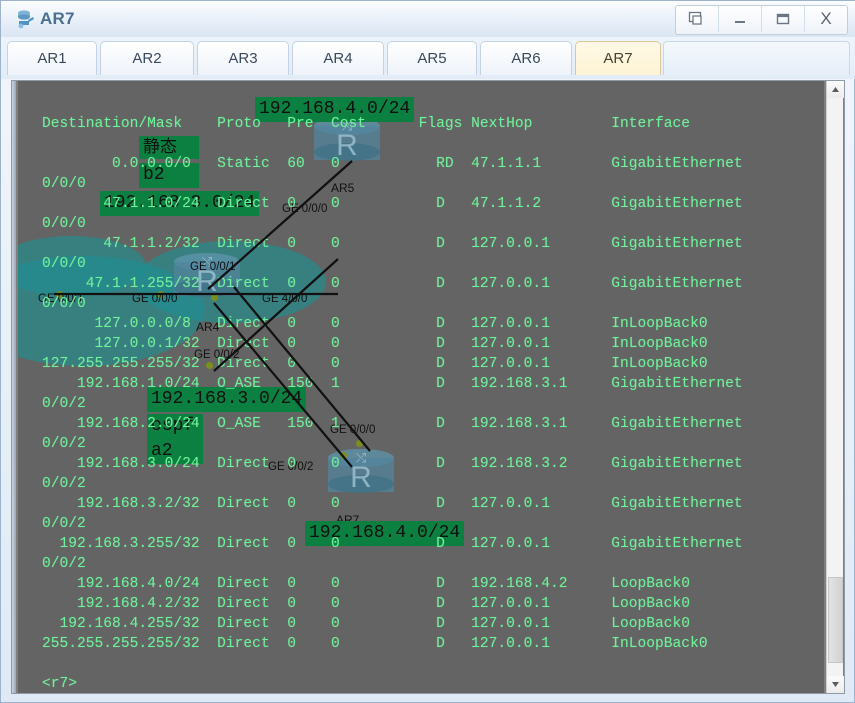 Image resolution: width=855 pixels, height=703 pixels. Describe the element at coordinates (428, 19) in the screenshot. I see `window-titlebar: AR7 X` at that location.